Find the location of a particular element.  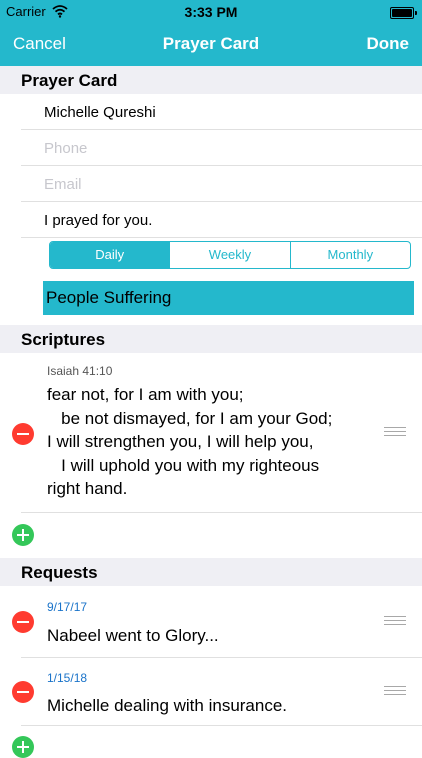

segment-monthly: Monthly is located at coordinates (349, 255).